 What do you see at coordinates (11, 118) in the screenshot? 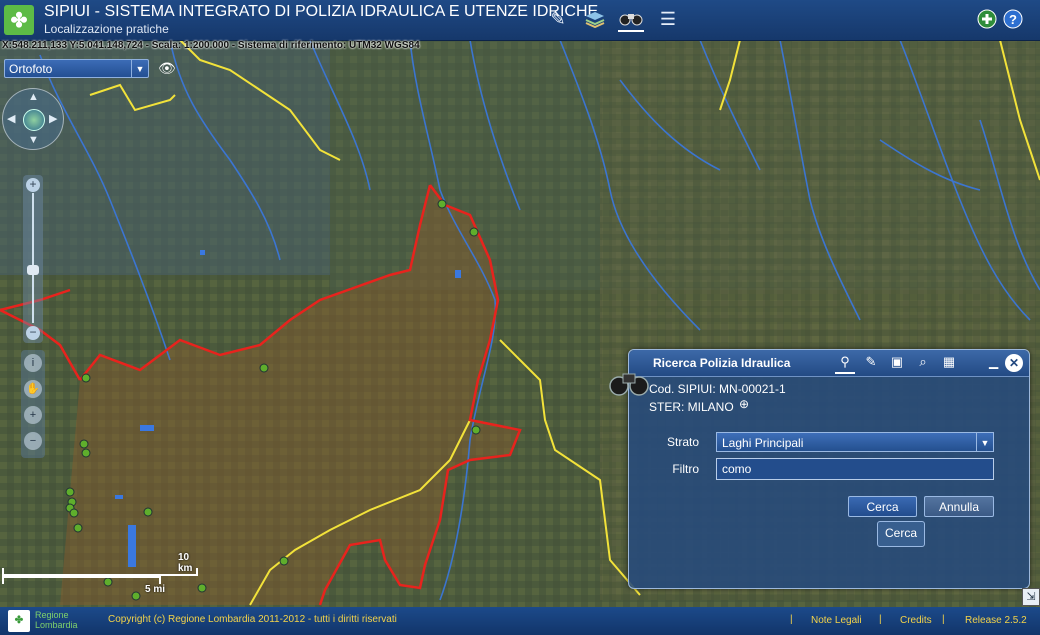
I see `pan-left-icon: ◀` at bounding box center [11, 118].